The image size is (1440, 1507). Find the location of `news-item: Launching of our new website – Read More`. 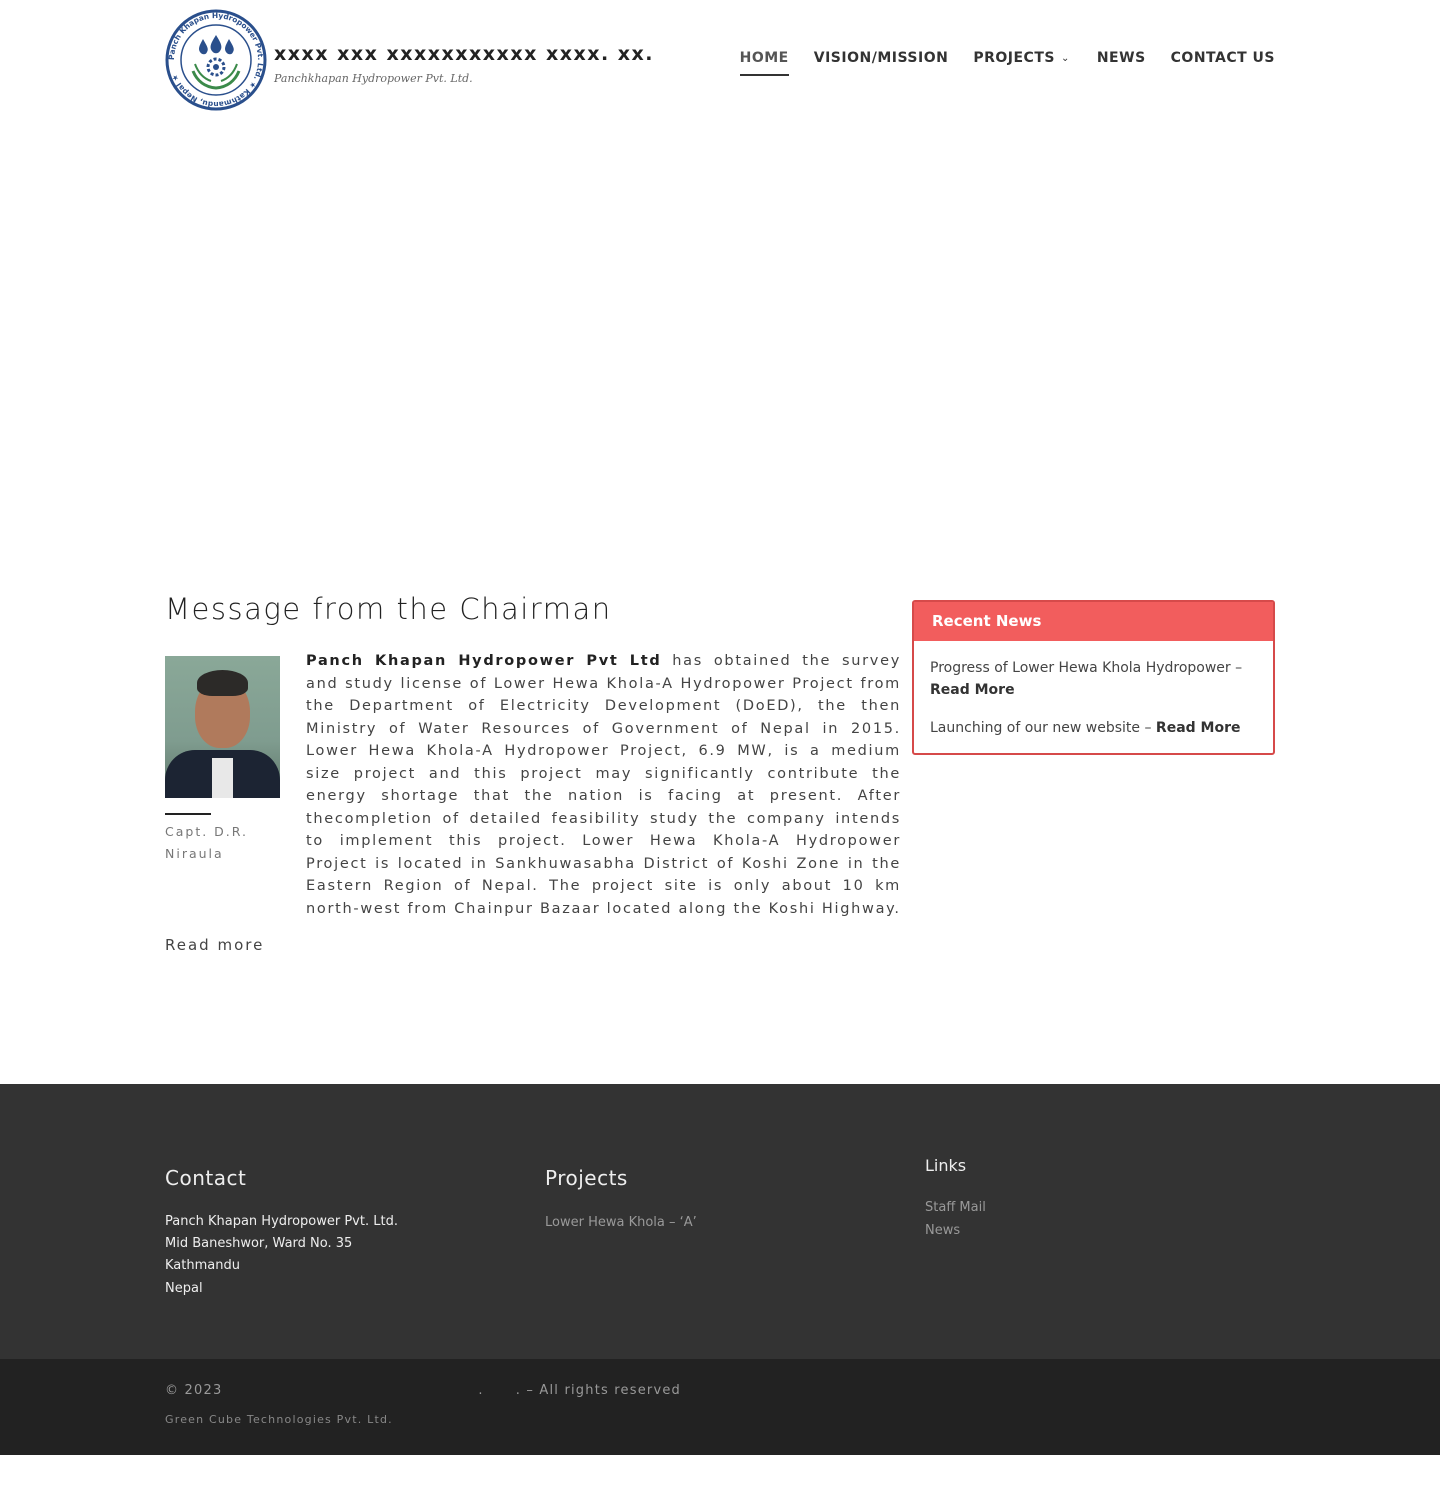

news-item: Launching of our new website – Read More is located at coordinates (1093, 728).